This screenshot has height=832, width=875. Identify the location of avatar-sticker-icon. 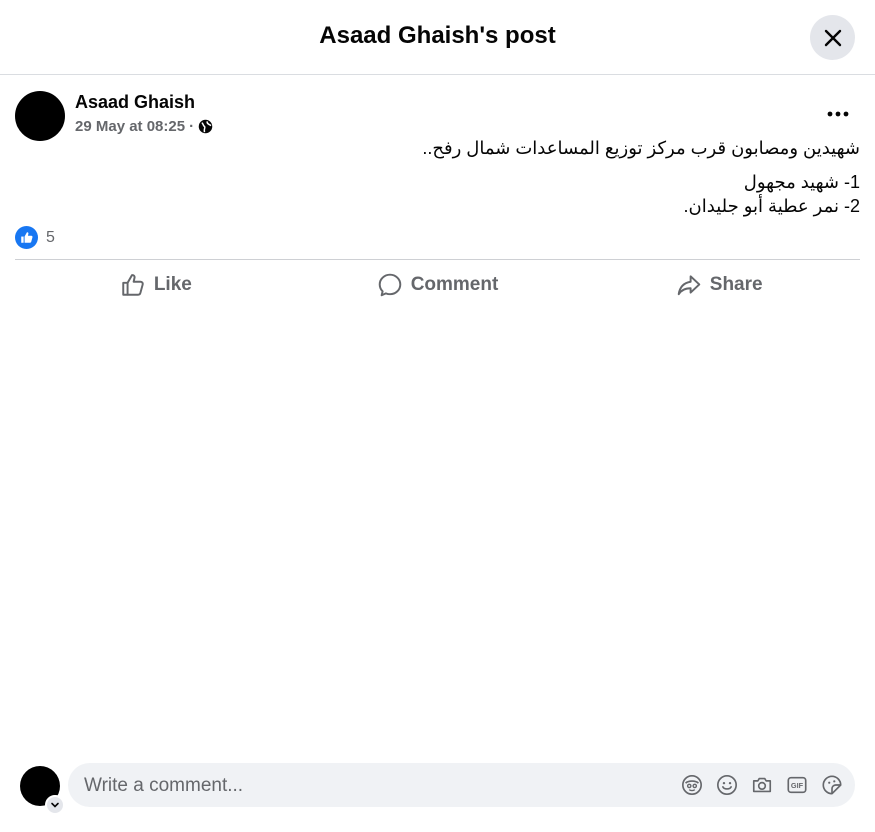
(692, 785).